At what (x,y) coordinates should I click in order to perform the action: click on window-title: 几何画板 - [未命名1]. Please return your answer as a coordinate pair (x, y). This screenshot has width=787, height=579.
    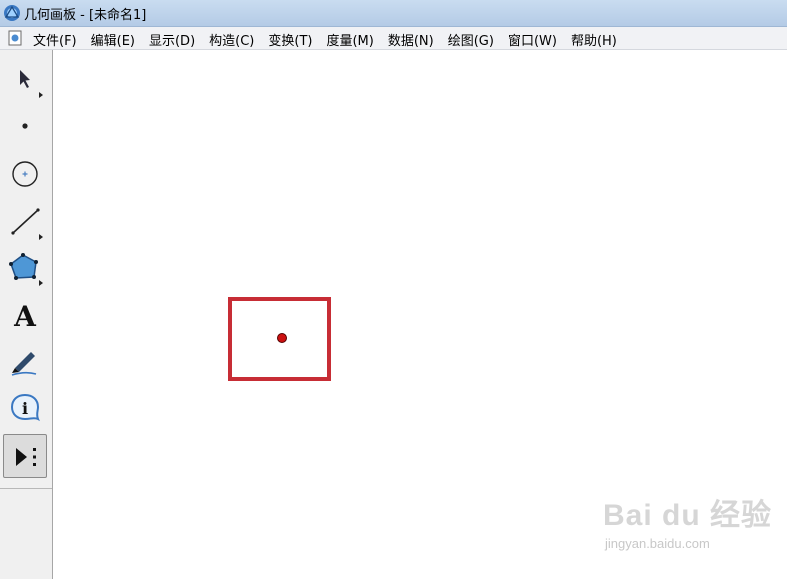
    Looking at the image, I should click on (85, 15).